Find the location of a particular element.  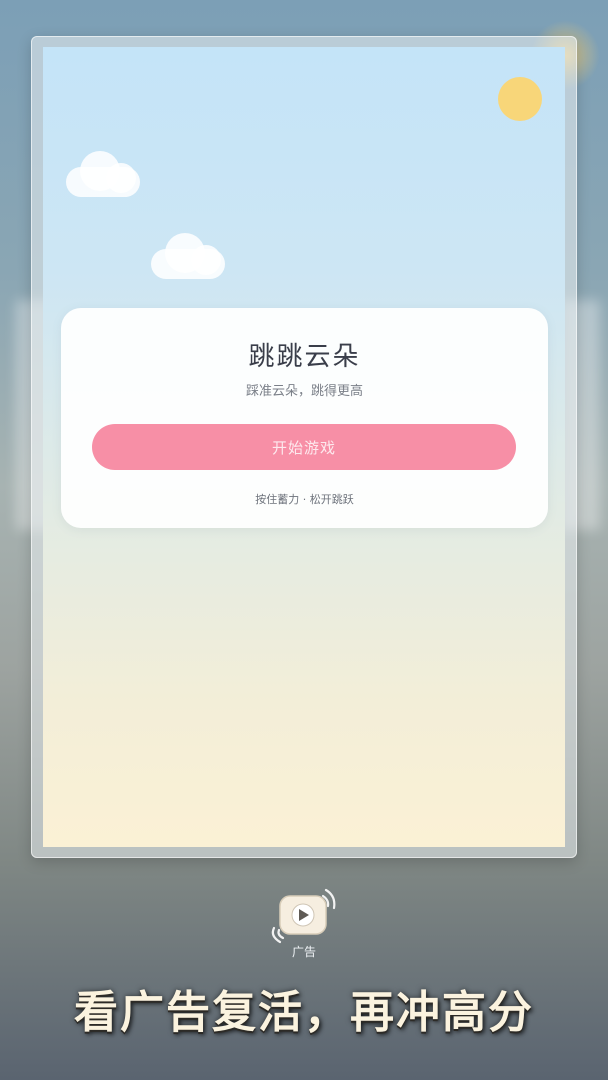

video-play-icon is located at coordinates (304, 915).